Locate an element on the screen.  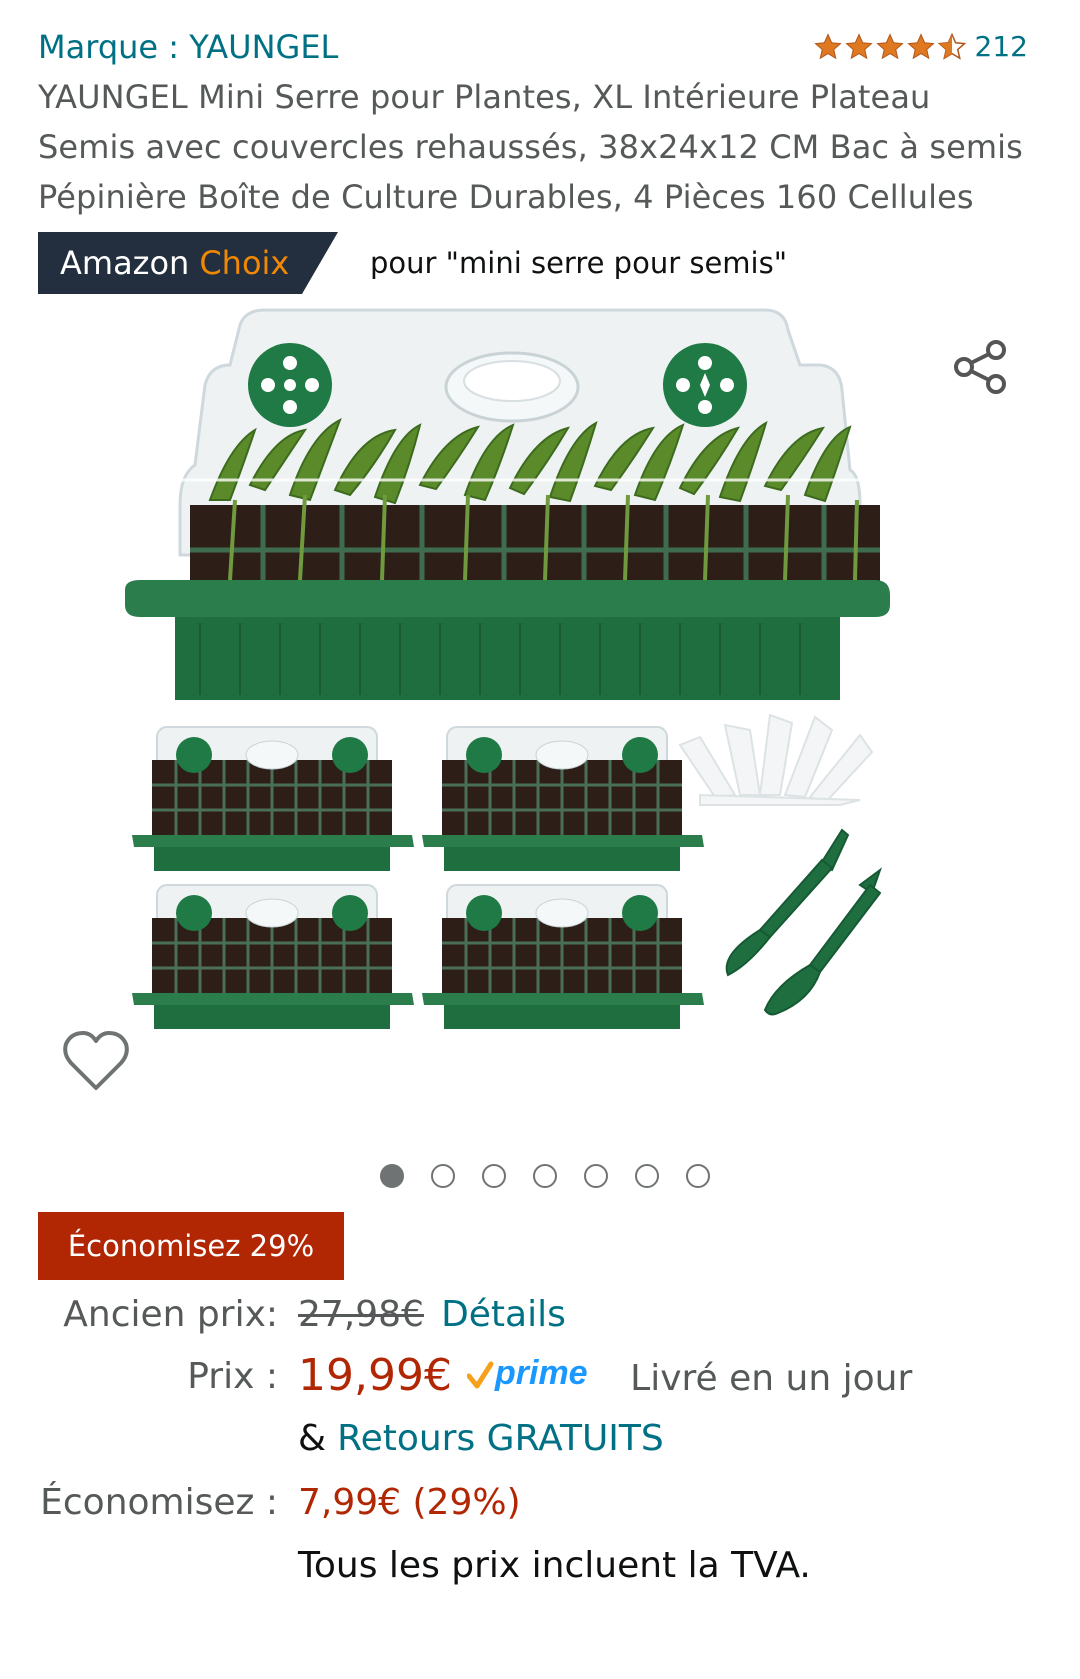
image-carousel-dots is located at coordinates (540, 1176).